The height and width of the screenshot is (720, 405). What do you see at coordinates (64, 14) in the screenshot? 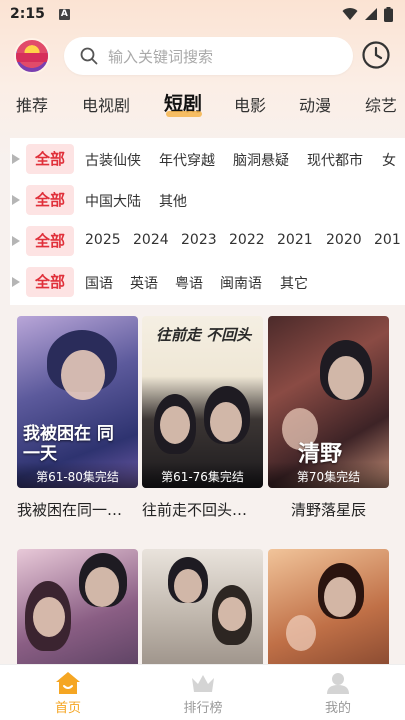
I see `notification-icon: A` at bounding box center [64, 14].